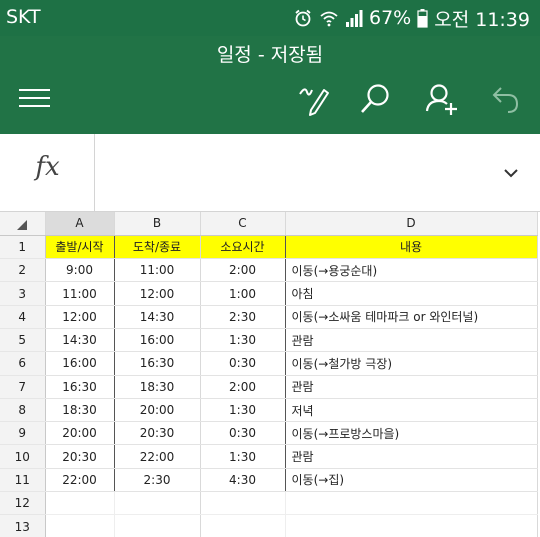  I want to click on cell-b: 14:30, so click(157, 317).